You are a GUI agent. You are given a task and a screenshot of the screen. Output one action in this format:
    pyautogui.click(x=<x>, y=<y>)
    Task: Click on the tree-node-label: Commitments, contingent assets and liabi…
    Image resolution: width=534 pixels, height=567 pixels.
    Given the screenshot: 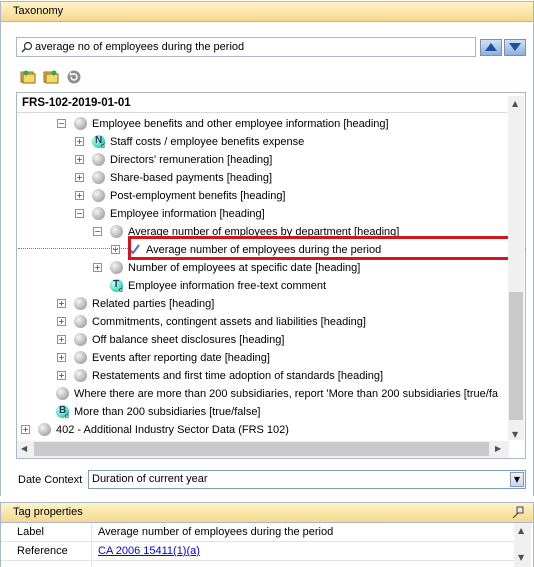 What is the action you would take?
    pyautogui.click(x=229, y=322)
    